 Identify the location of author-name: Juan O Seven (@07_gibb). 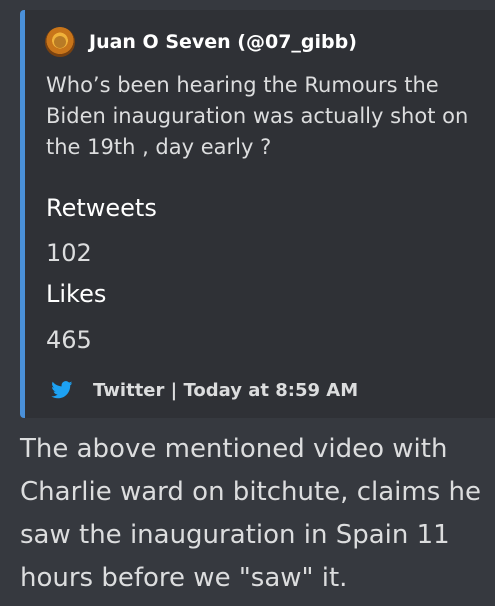
(223, 42).